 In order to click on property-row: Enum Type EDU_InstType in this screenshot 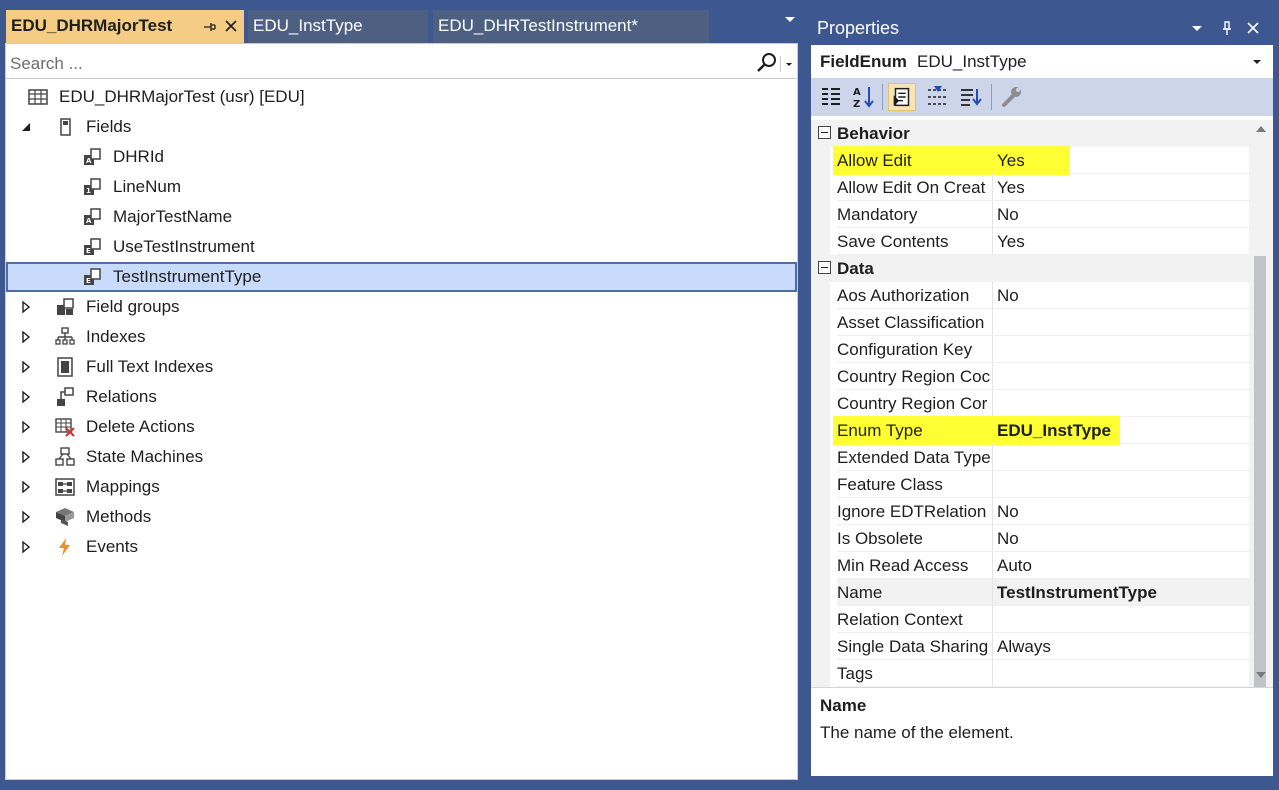, I will do `click(1030, 430)`.